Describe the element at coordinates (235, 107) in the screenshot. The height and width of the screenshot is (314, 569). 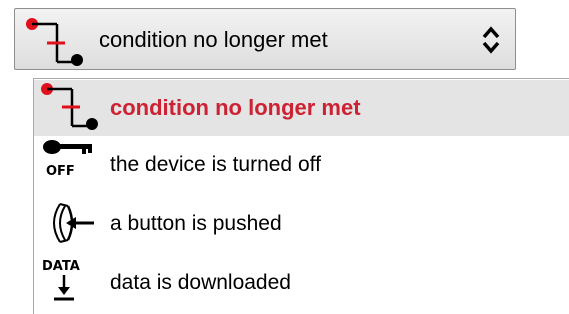
I see `option-label: condition no longer met` at that location.